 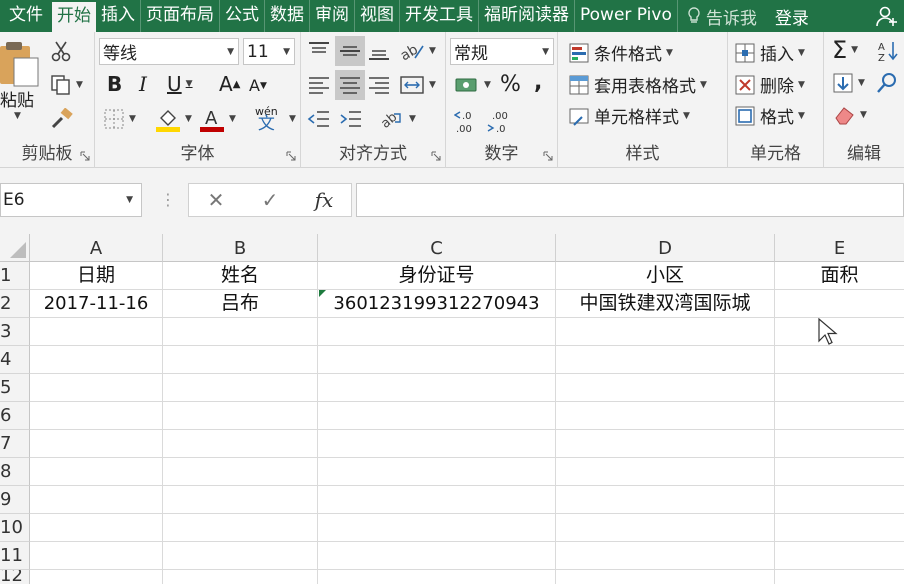 I want to click on bold-button: B, so click(x=114, y=84).